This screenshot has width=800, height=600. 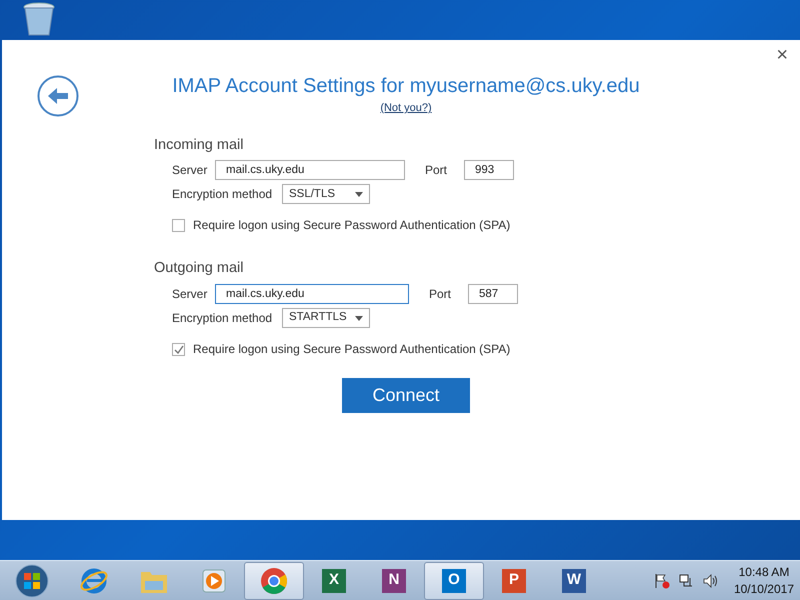 I want to click on taskbar-button: X, so click(x=334, y=581).